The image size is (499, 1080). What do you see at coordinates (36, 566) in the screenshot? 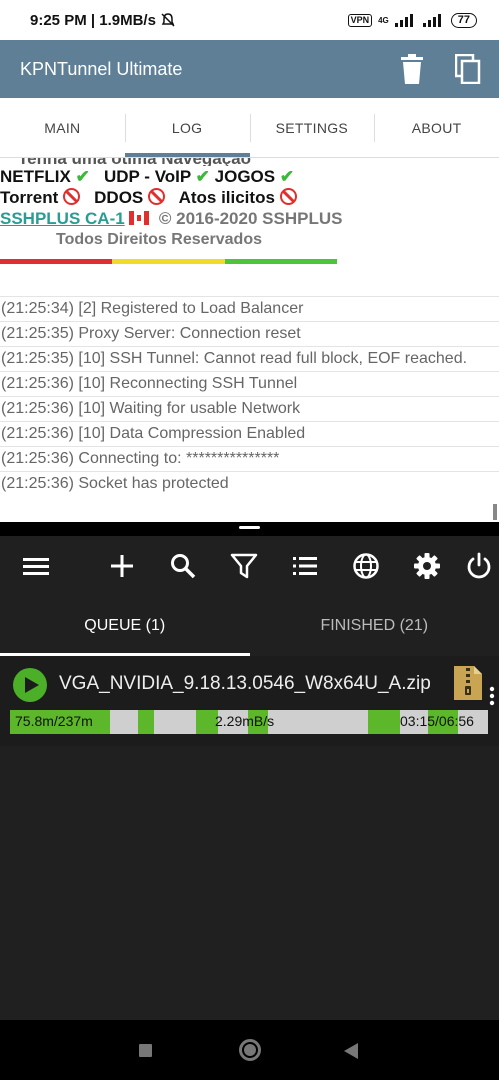
I see `menu-icon` at bounding box center [36, 566].